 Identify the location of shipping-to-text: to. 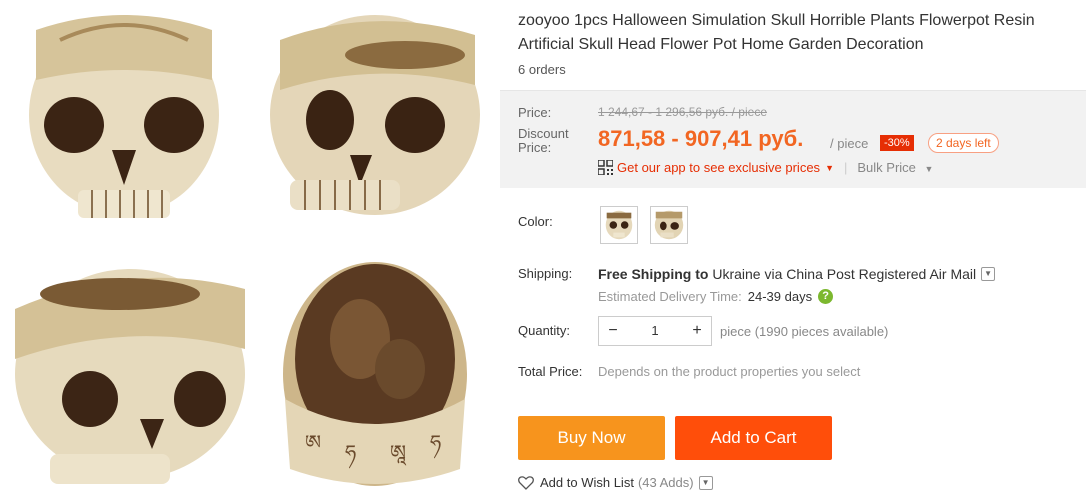
(702, 274).